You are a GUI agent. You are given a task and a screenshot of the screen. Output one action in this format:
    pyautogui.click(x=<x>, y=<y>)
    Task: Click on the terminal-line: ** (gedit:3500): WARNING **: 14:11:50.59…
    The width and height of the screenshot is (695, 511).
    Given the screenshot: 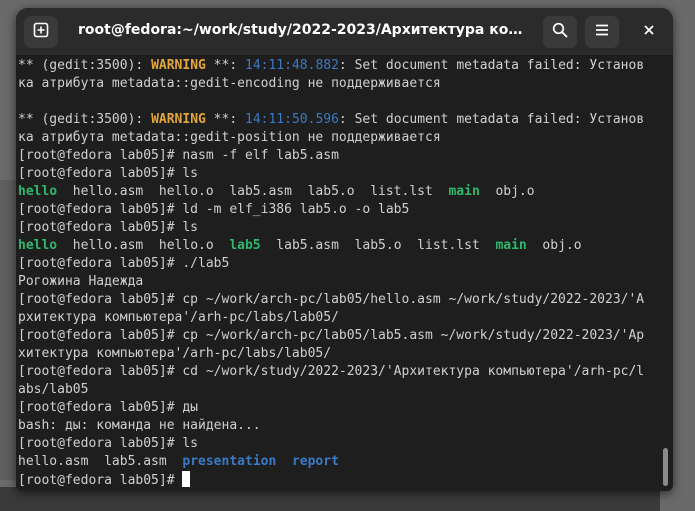 What is the action you would take?
    pyautogui.click(x=331, y=119)
    